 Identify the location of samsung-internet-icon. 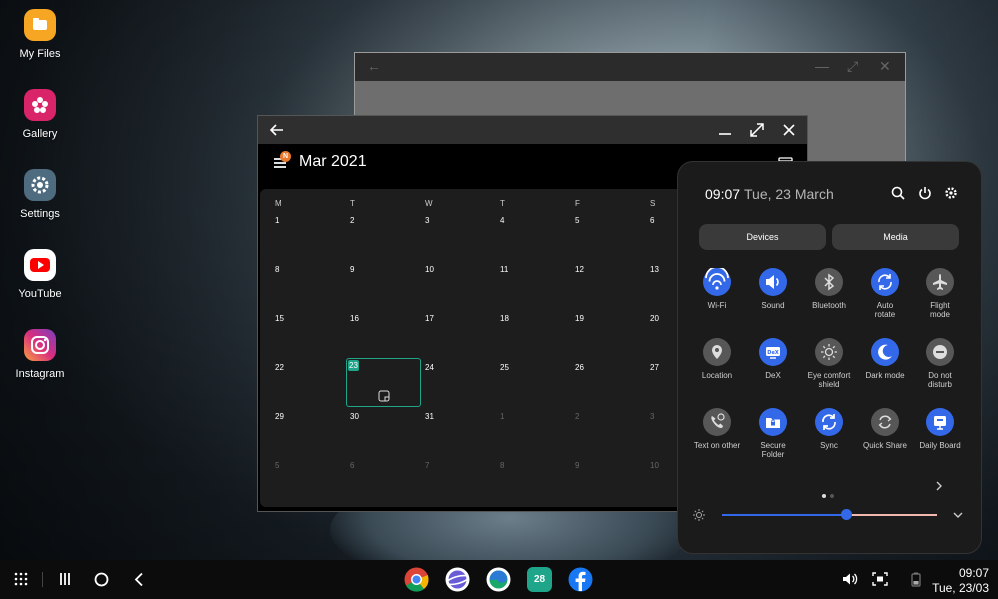
(457, 579).